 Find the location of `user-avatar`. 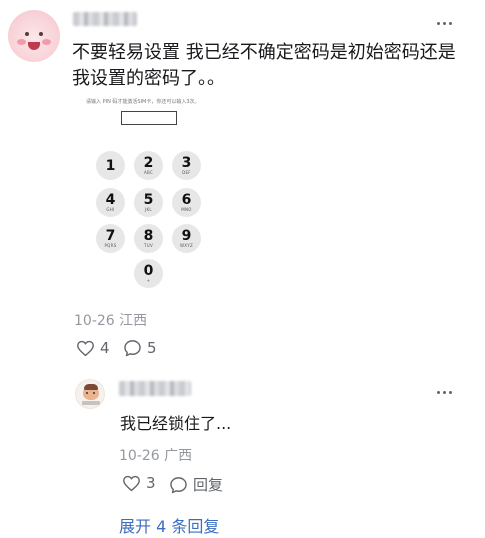

user-avatar is located at coordinates (34, 36).